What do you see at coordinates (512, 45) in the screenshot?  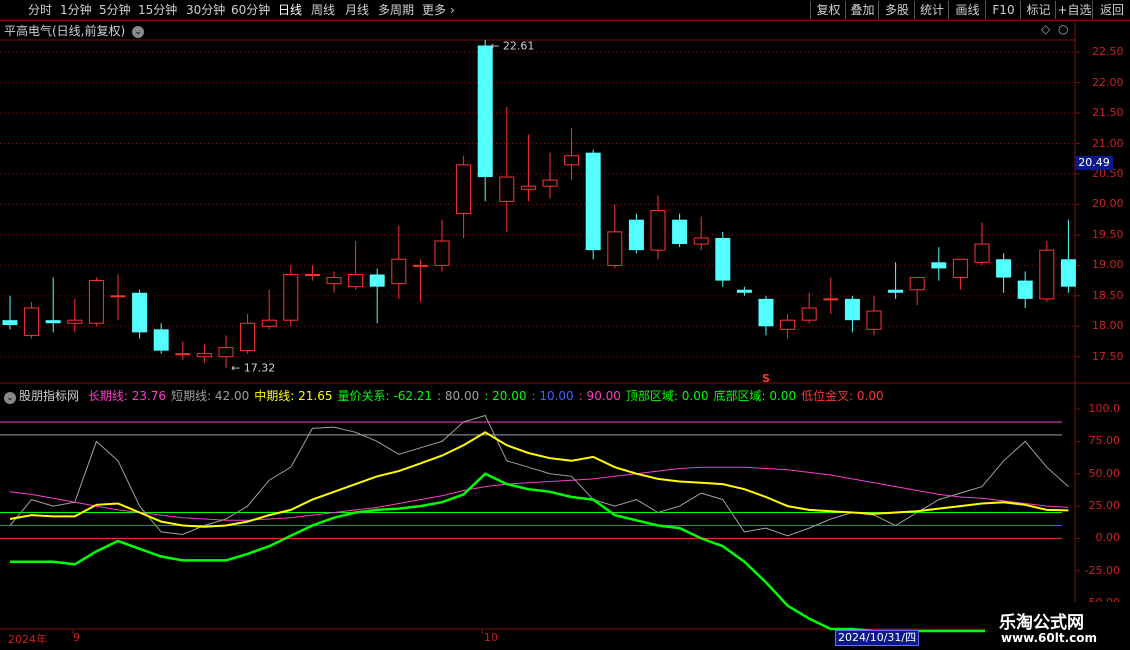 I see `high-price-label: ← 22.61` at bounding box center [512, 45].